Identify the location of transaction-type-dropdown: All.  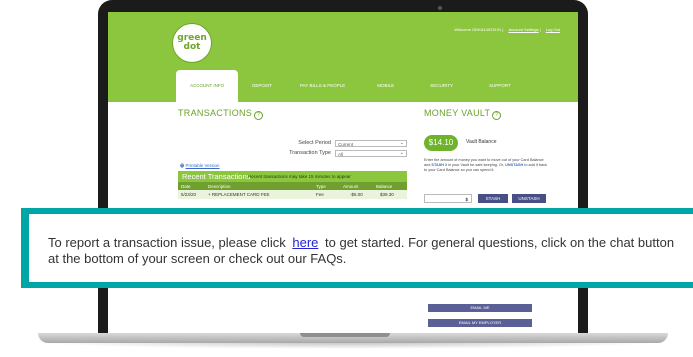
(371, 153).